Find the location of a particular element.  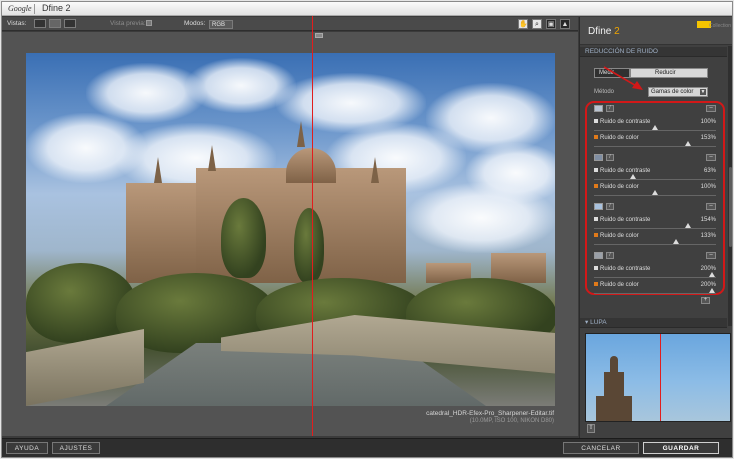

background-toggle-icon: ▲ is located at coordinates (565, 24).